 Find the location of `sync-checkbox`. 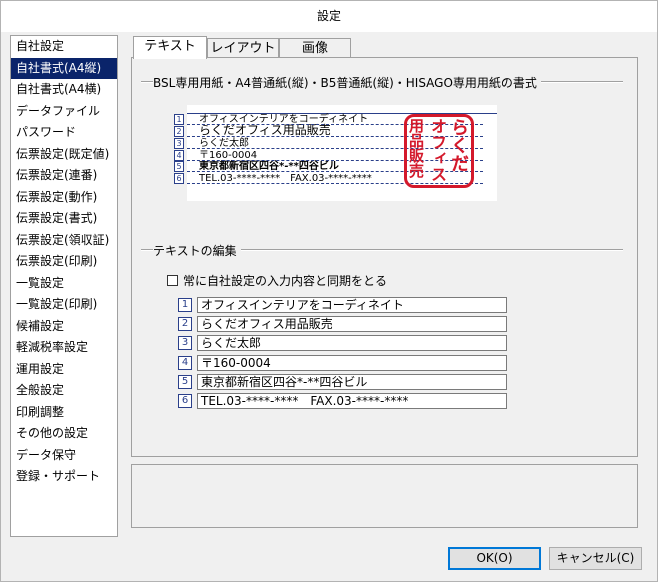

sync-checkbox is located at coordinates (172, 280).